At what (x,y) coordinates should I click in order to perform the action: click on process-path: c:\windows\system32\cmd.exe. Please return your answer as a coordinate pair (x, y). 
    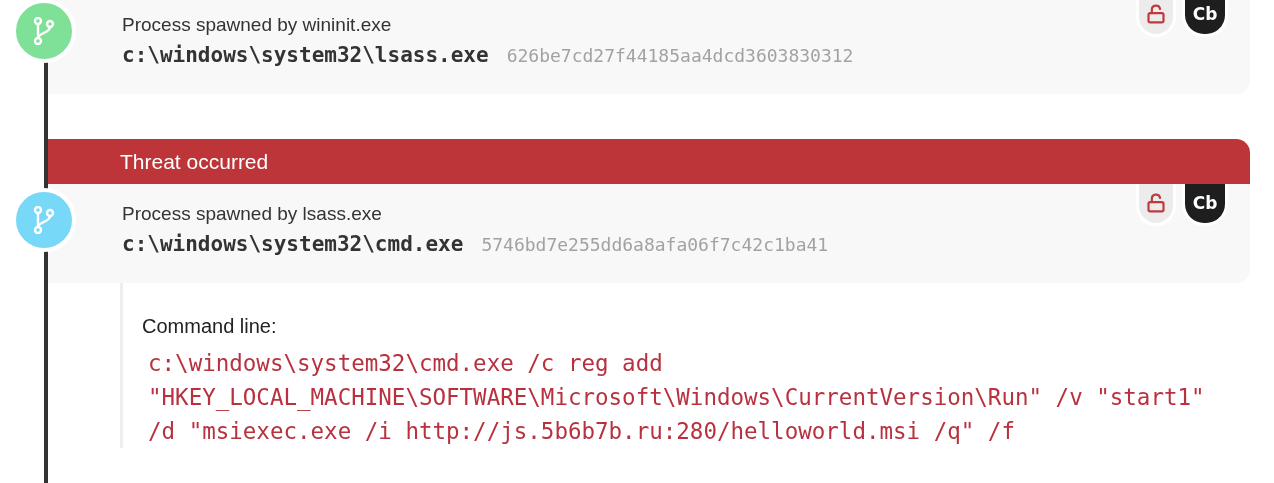
    Looking at the image, I should click on (293, 244).